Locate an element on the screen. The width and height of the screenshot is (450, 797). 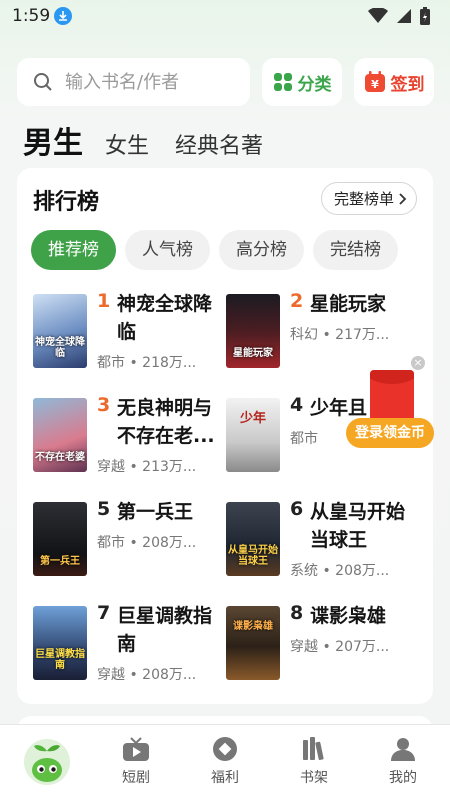
book-rank: 8 is located at coordinates (297, 613).